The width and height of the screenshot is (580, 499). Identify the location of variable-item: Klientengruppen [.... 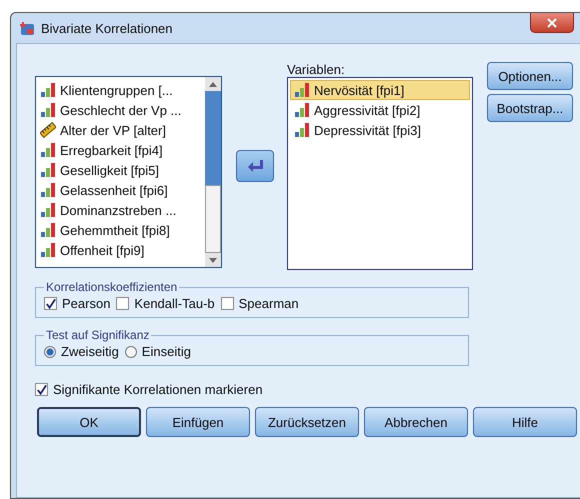
(120, 90).